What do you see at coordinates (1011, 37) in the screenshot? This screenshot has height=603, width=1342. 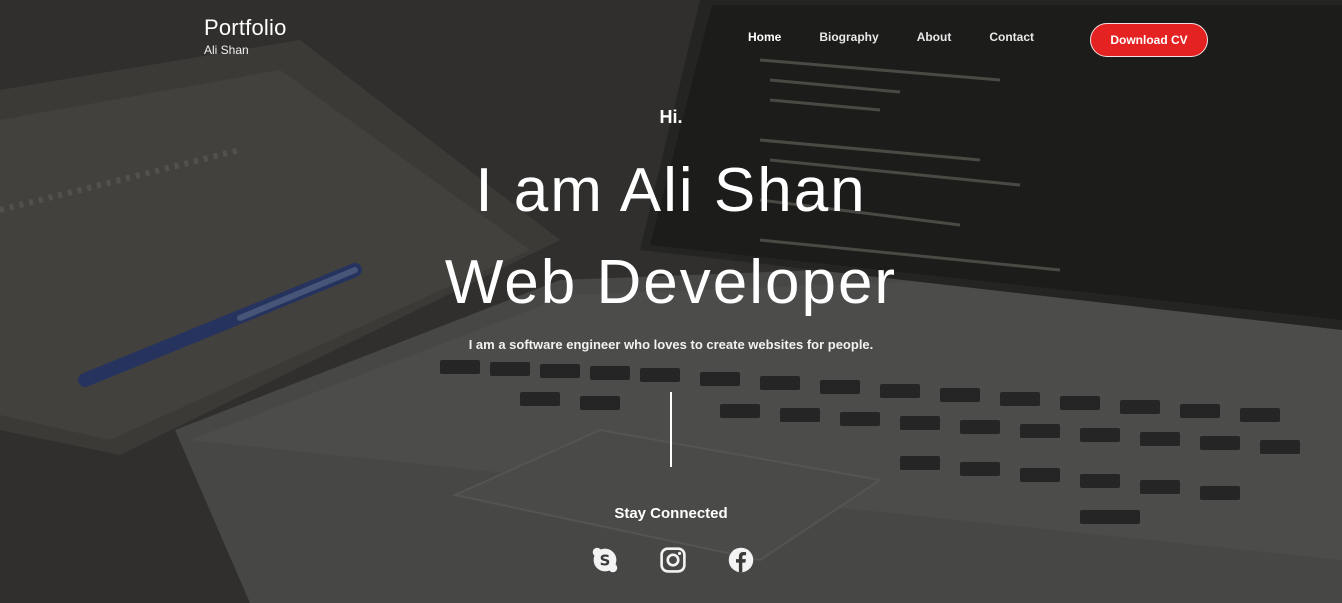 I see `nav-link-contact: Contact` at bounding box center [1011, 37].